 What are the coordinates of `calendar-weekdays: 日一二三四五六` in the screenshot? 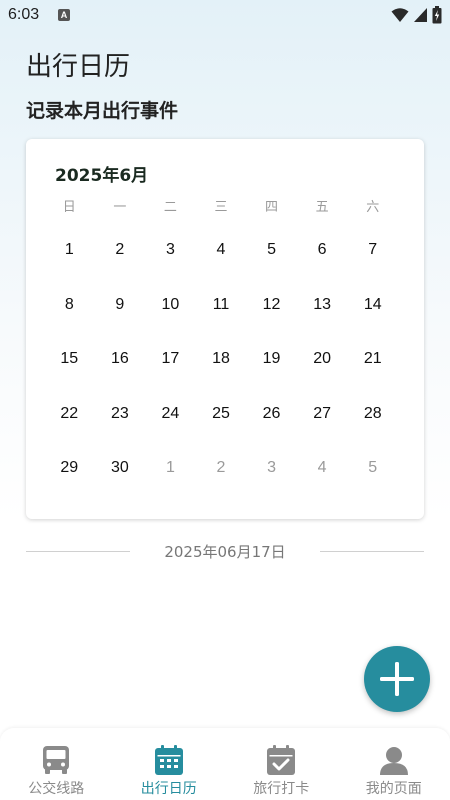 It's located at (221, 206).